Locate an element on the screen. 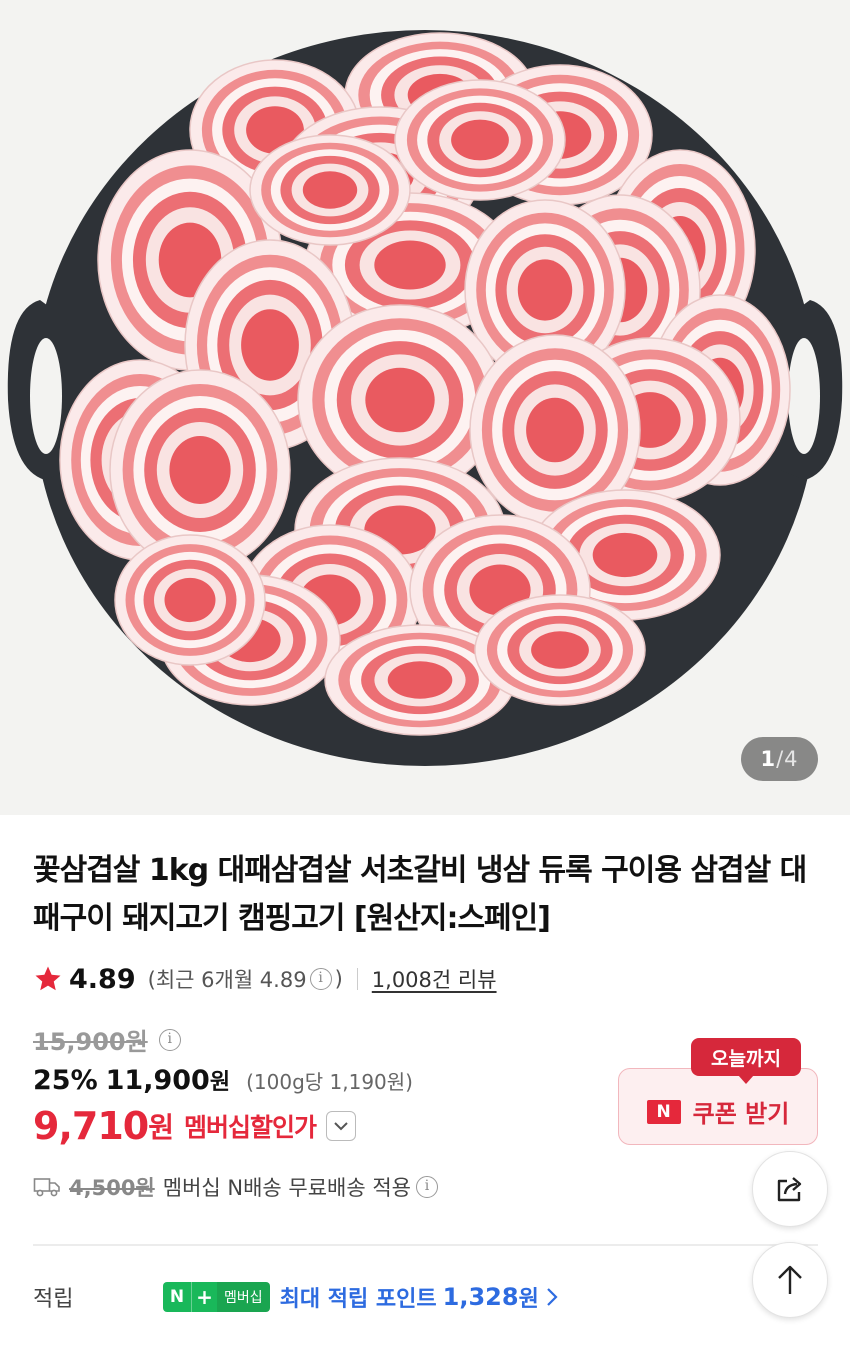 The height and width of the screenshot is (1358, 850). member-price-row: 9,710 원 멤버십할인가 is located at coordinates (194, 1126).